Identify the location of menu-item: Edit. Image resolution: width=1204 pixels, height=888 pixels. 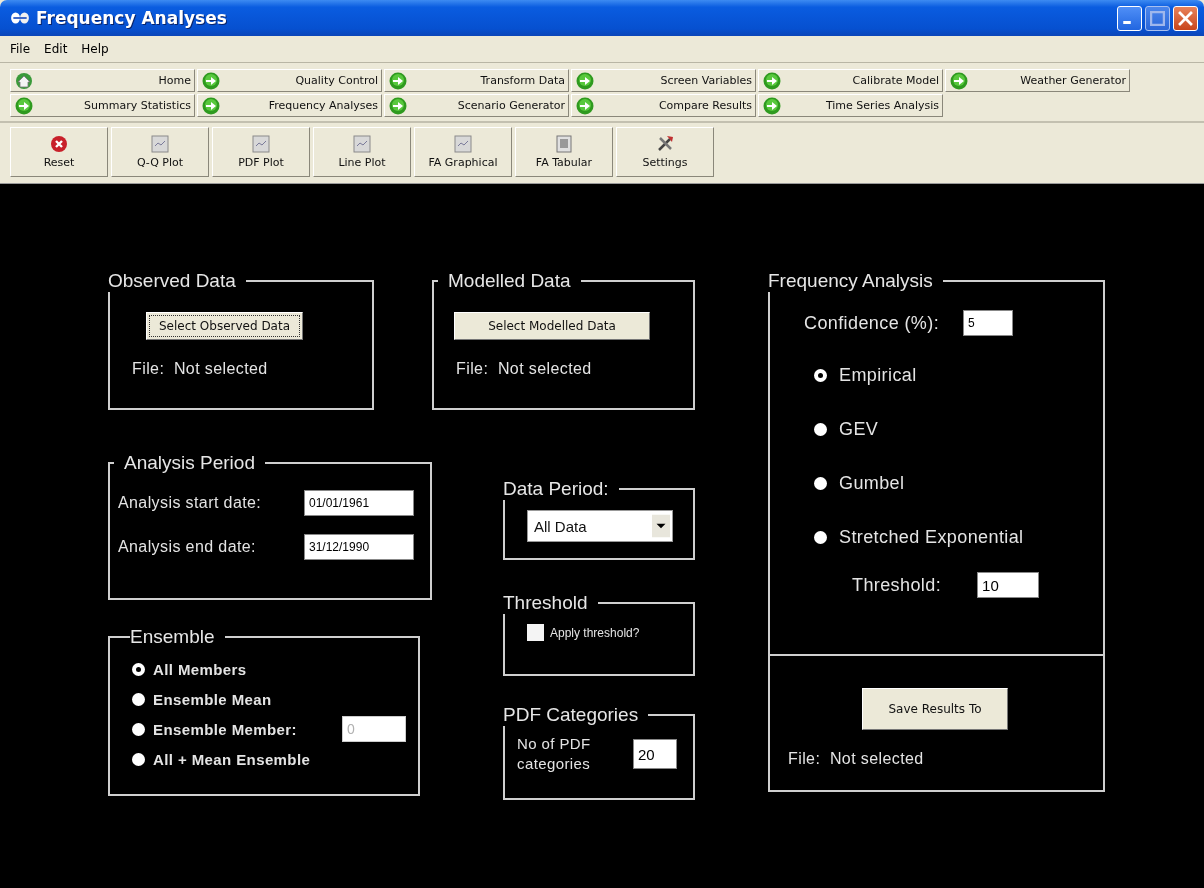
(56, 49).